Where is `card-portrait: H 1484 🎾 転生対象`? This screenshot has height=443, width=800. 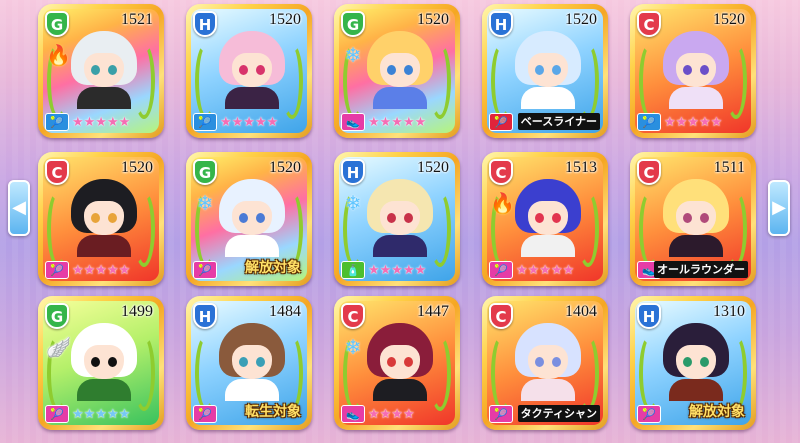
card-portrait: H 1484 🎾 転生対象 is located at coordinates (249, 363).